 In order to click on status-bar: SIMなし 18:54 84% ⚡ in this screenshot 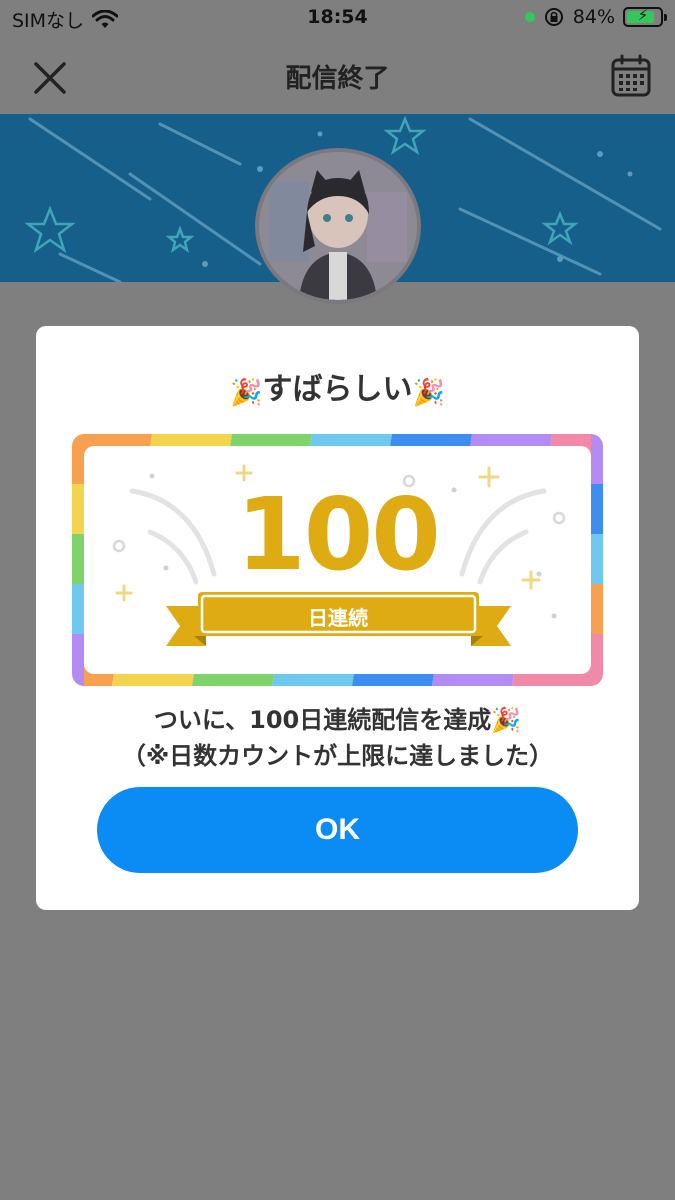, I will do `click(337, 19)`.